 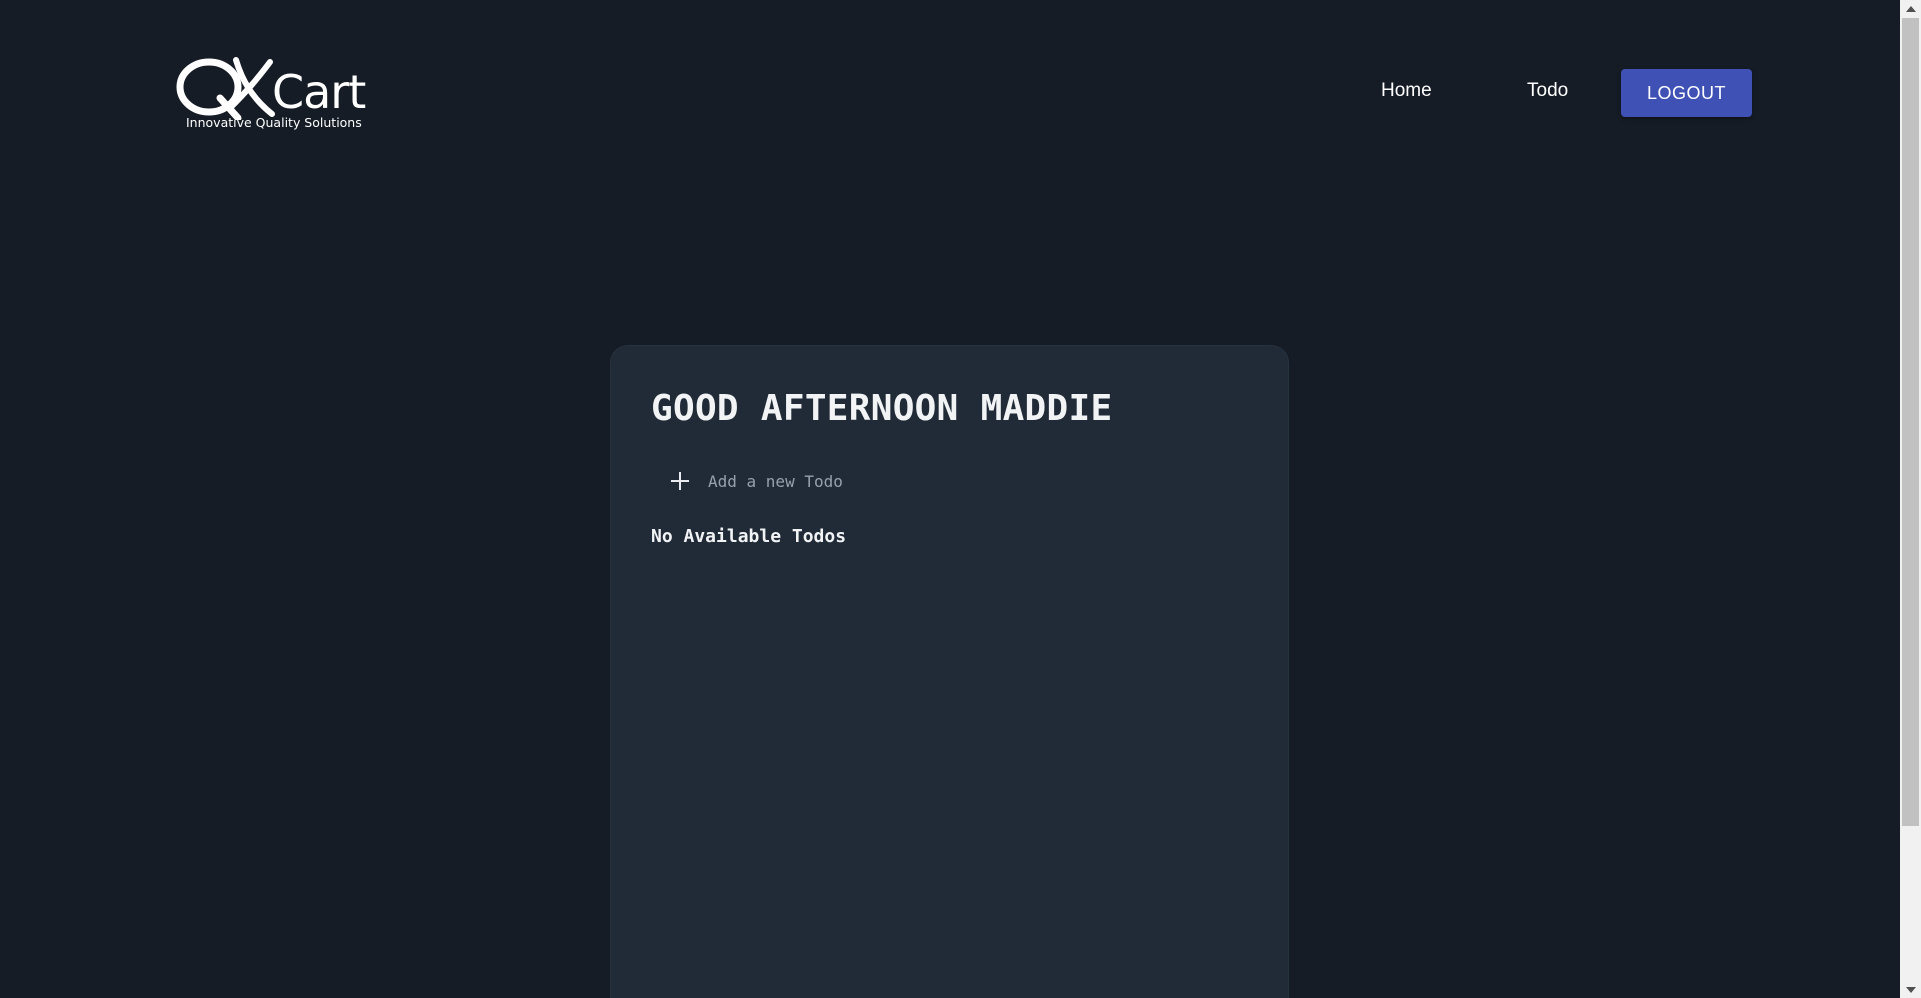 What do you see at coordinates (274, 122) in the screenshot?
I see `logo-tagline: Innovative Quality Solutions` at bounding box center [274, 122].